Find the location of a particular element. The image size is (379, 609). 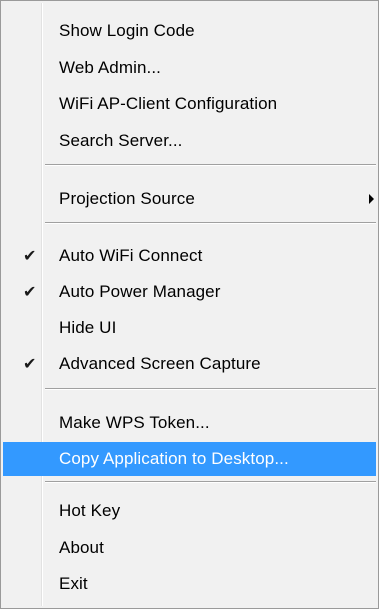

menu-item-exit: Exit is located at coordinates (189, 584).